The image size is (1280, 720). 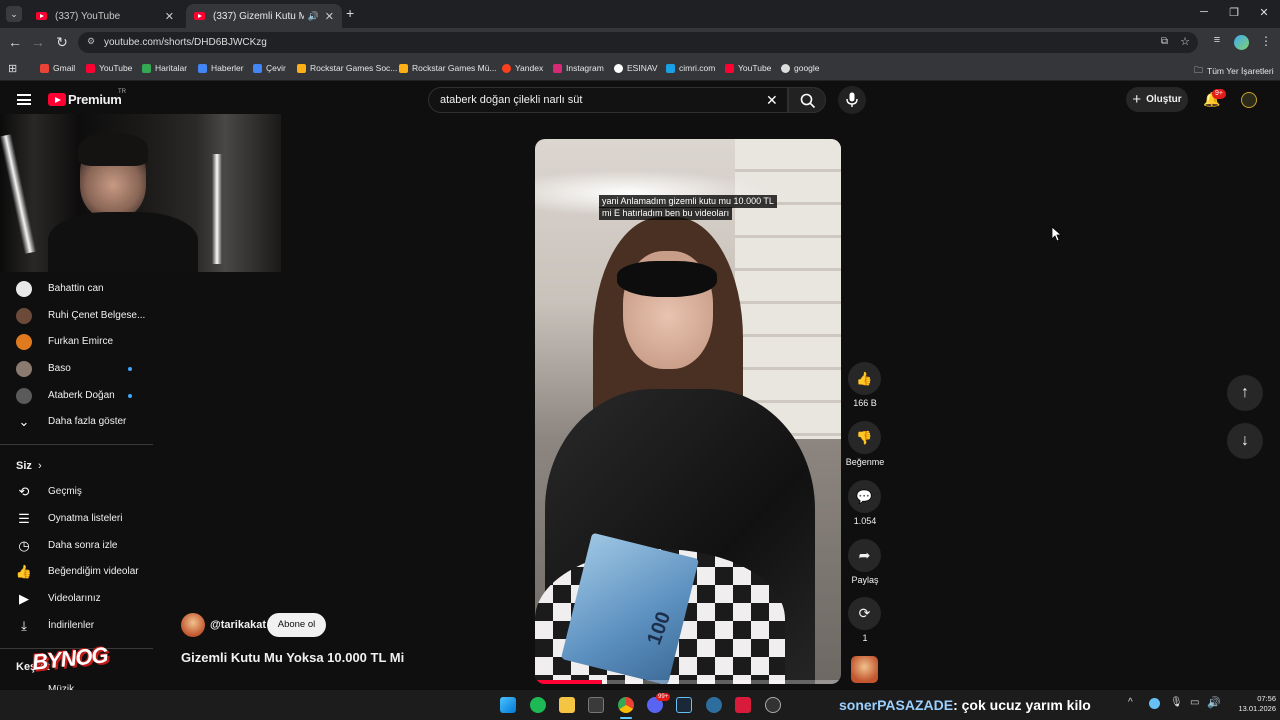 What do you see at coordinates (522, 68) in the screenshot?
I see `bookmark-yandex: Yandex` at bounding box center [522, 68].